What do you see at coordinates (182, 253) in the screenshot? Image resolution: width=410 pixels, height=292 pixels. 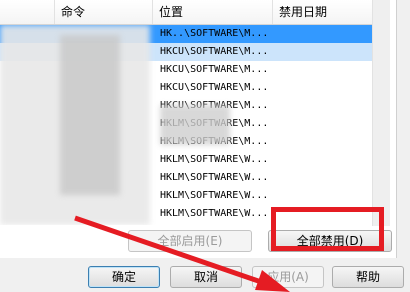 I see `red-arrow-annotation` at bounding box center [182, 253].